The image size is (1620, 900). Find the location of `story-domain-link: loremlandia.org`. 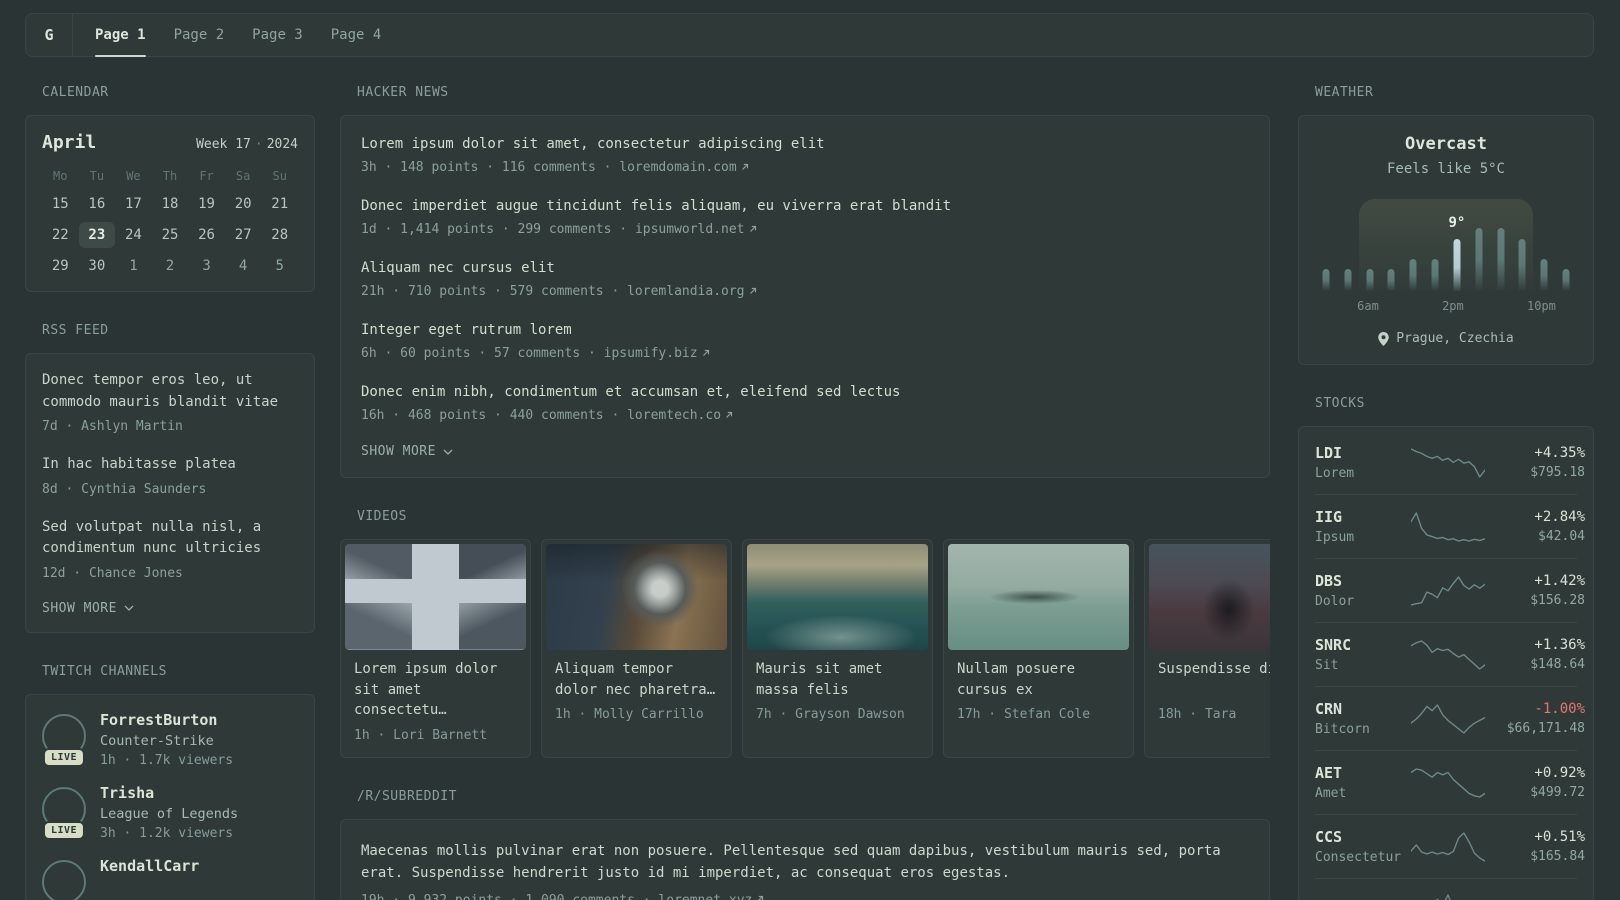

story-domain-link: loremlandia.org is located at coordinates (692, 291).